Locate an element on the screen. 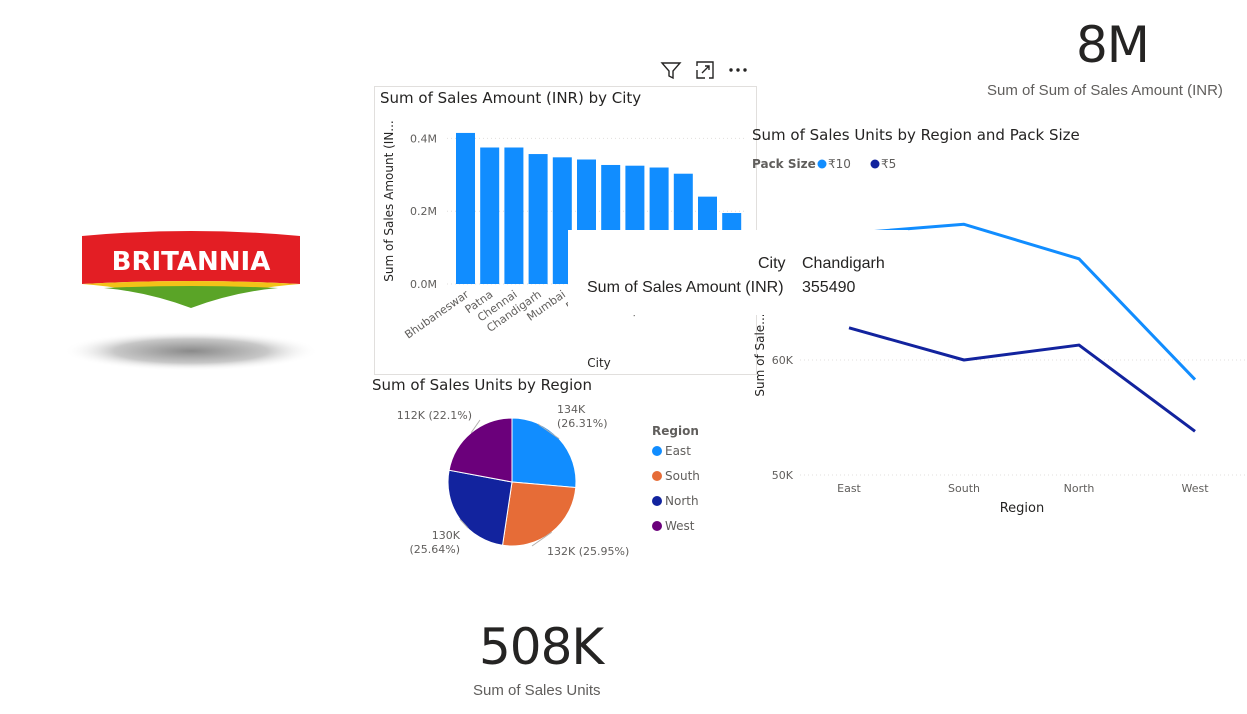 This screenshot has width=1247, height=714. bar-bhubaneswar is located at coordinates (465, 208).